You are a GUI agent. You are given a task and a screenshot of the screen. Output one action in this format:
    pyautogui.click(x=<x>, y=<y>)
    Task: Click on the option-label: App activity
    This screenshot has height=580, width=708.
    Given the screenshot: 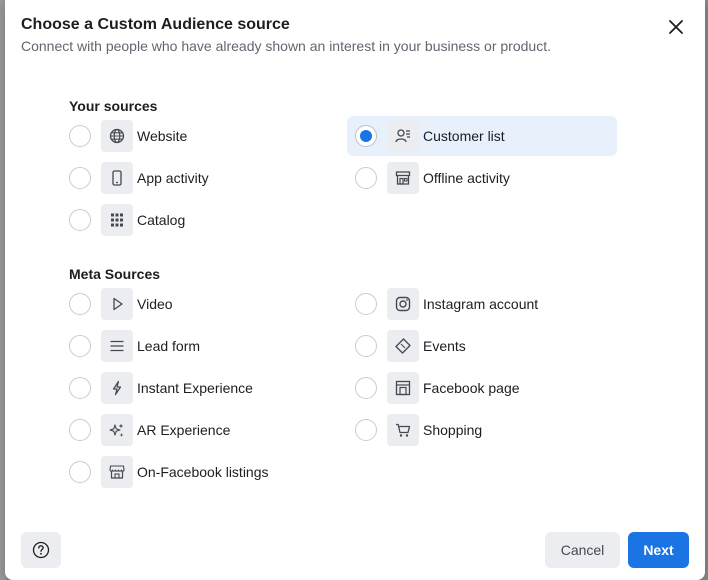 What is the action you would take?
    pyautogui.click(x=173, y=178)
    